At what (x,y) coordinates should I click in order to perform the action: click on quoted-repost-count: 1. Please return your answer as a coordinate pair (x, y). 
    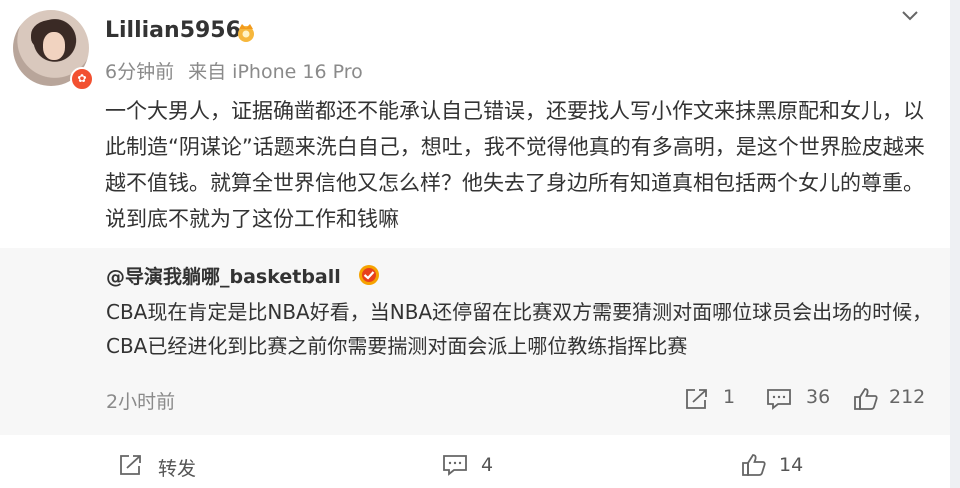
    Looking at the image, I should click on (729, 397).